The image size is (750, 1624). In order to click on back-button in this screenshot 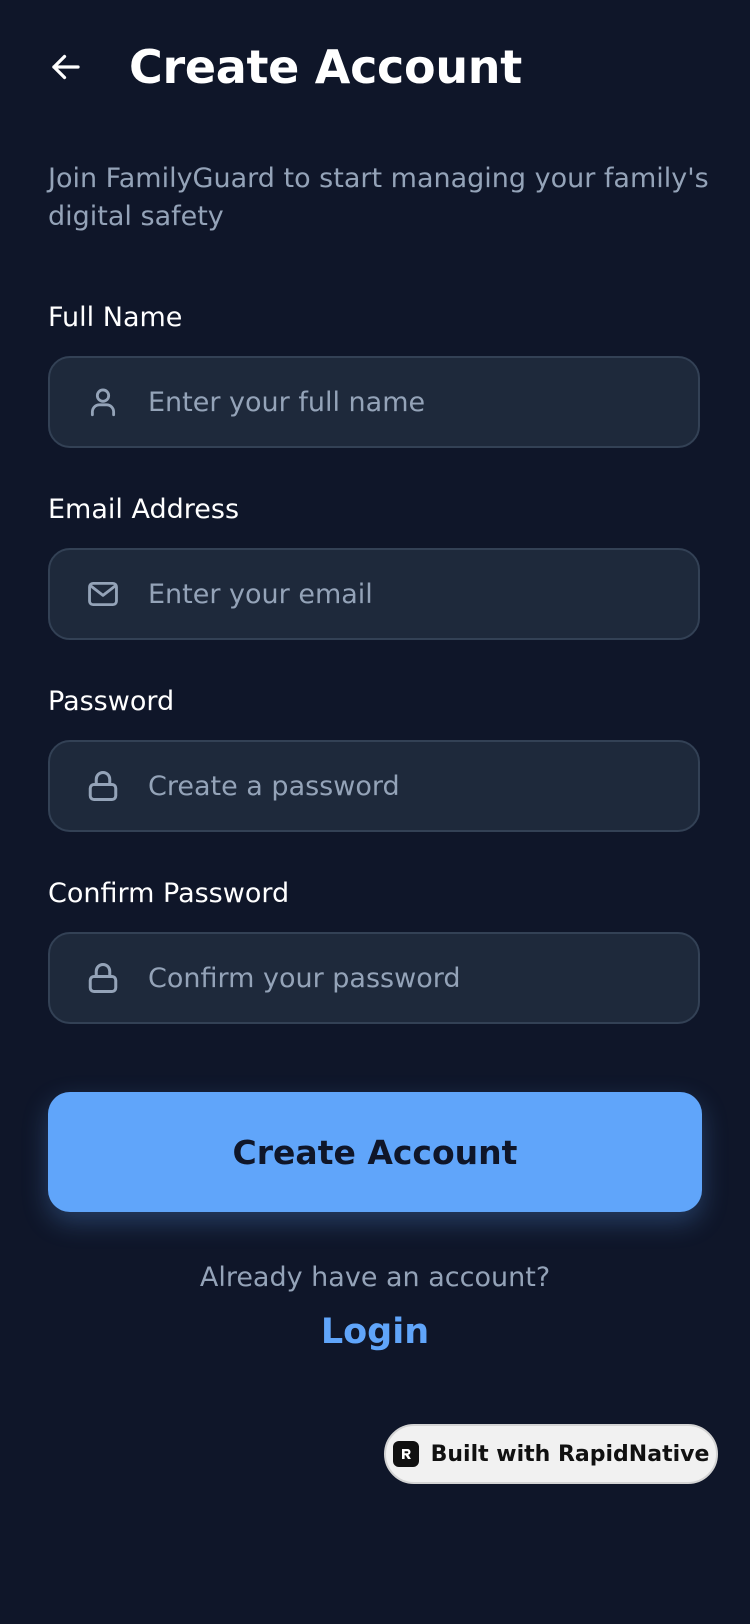, I will do `click(72, 67)`.